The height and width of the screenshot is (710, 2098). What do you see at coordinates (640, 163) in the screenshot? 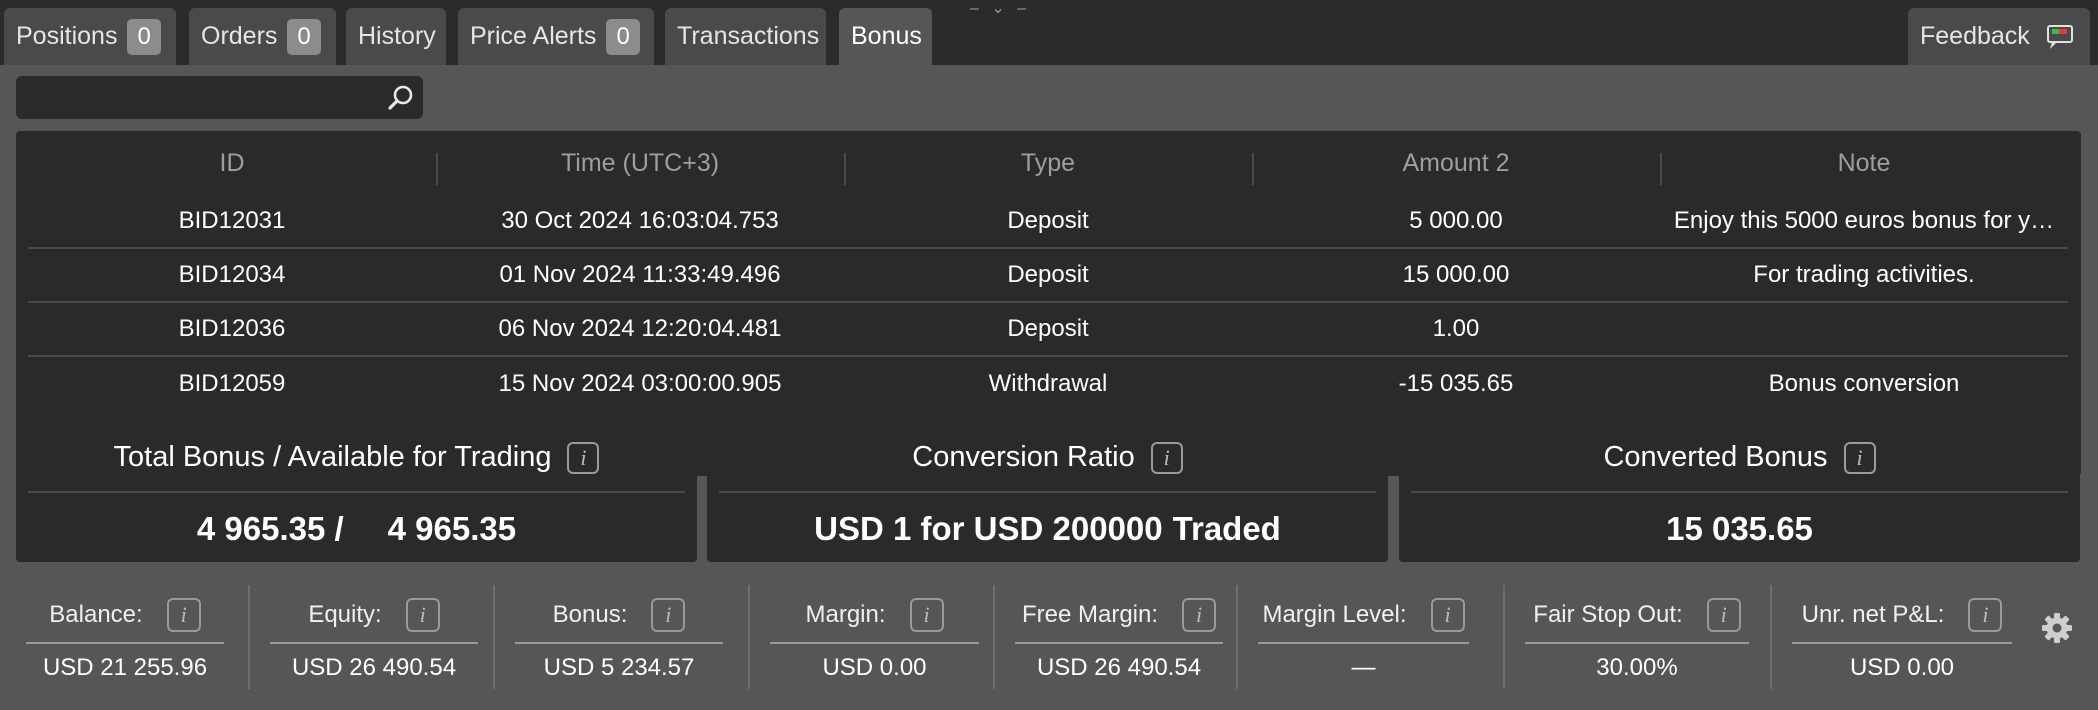
I see `column-header-time: Time (UTC+3)` at bounding box center [640, 163].